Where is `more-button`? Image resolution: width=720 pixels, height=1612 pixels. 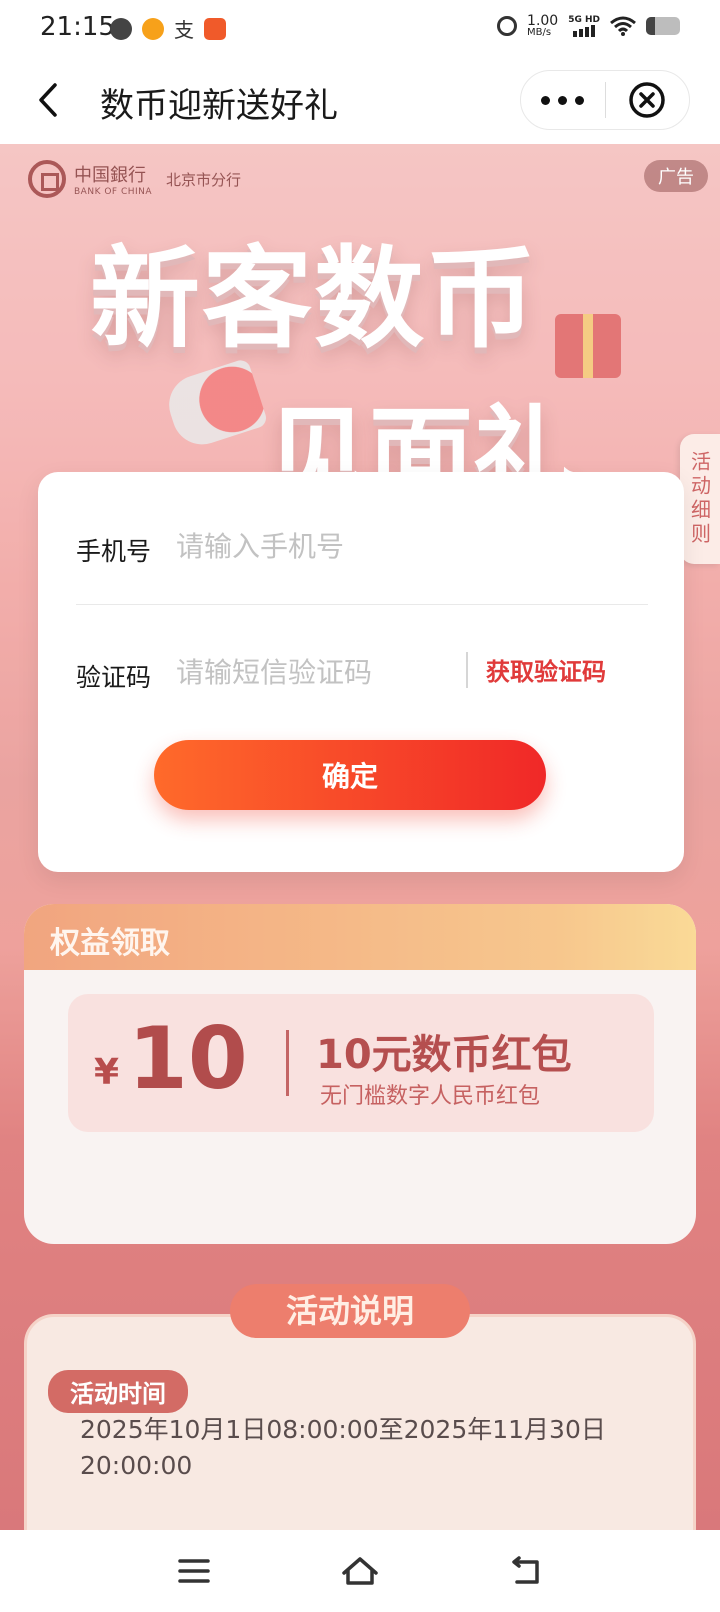
more-button is located at coordinates (563, 100).